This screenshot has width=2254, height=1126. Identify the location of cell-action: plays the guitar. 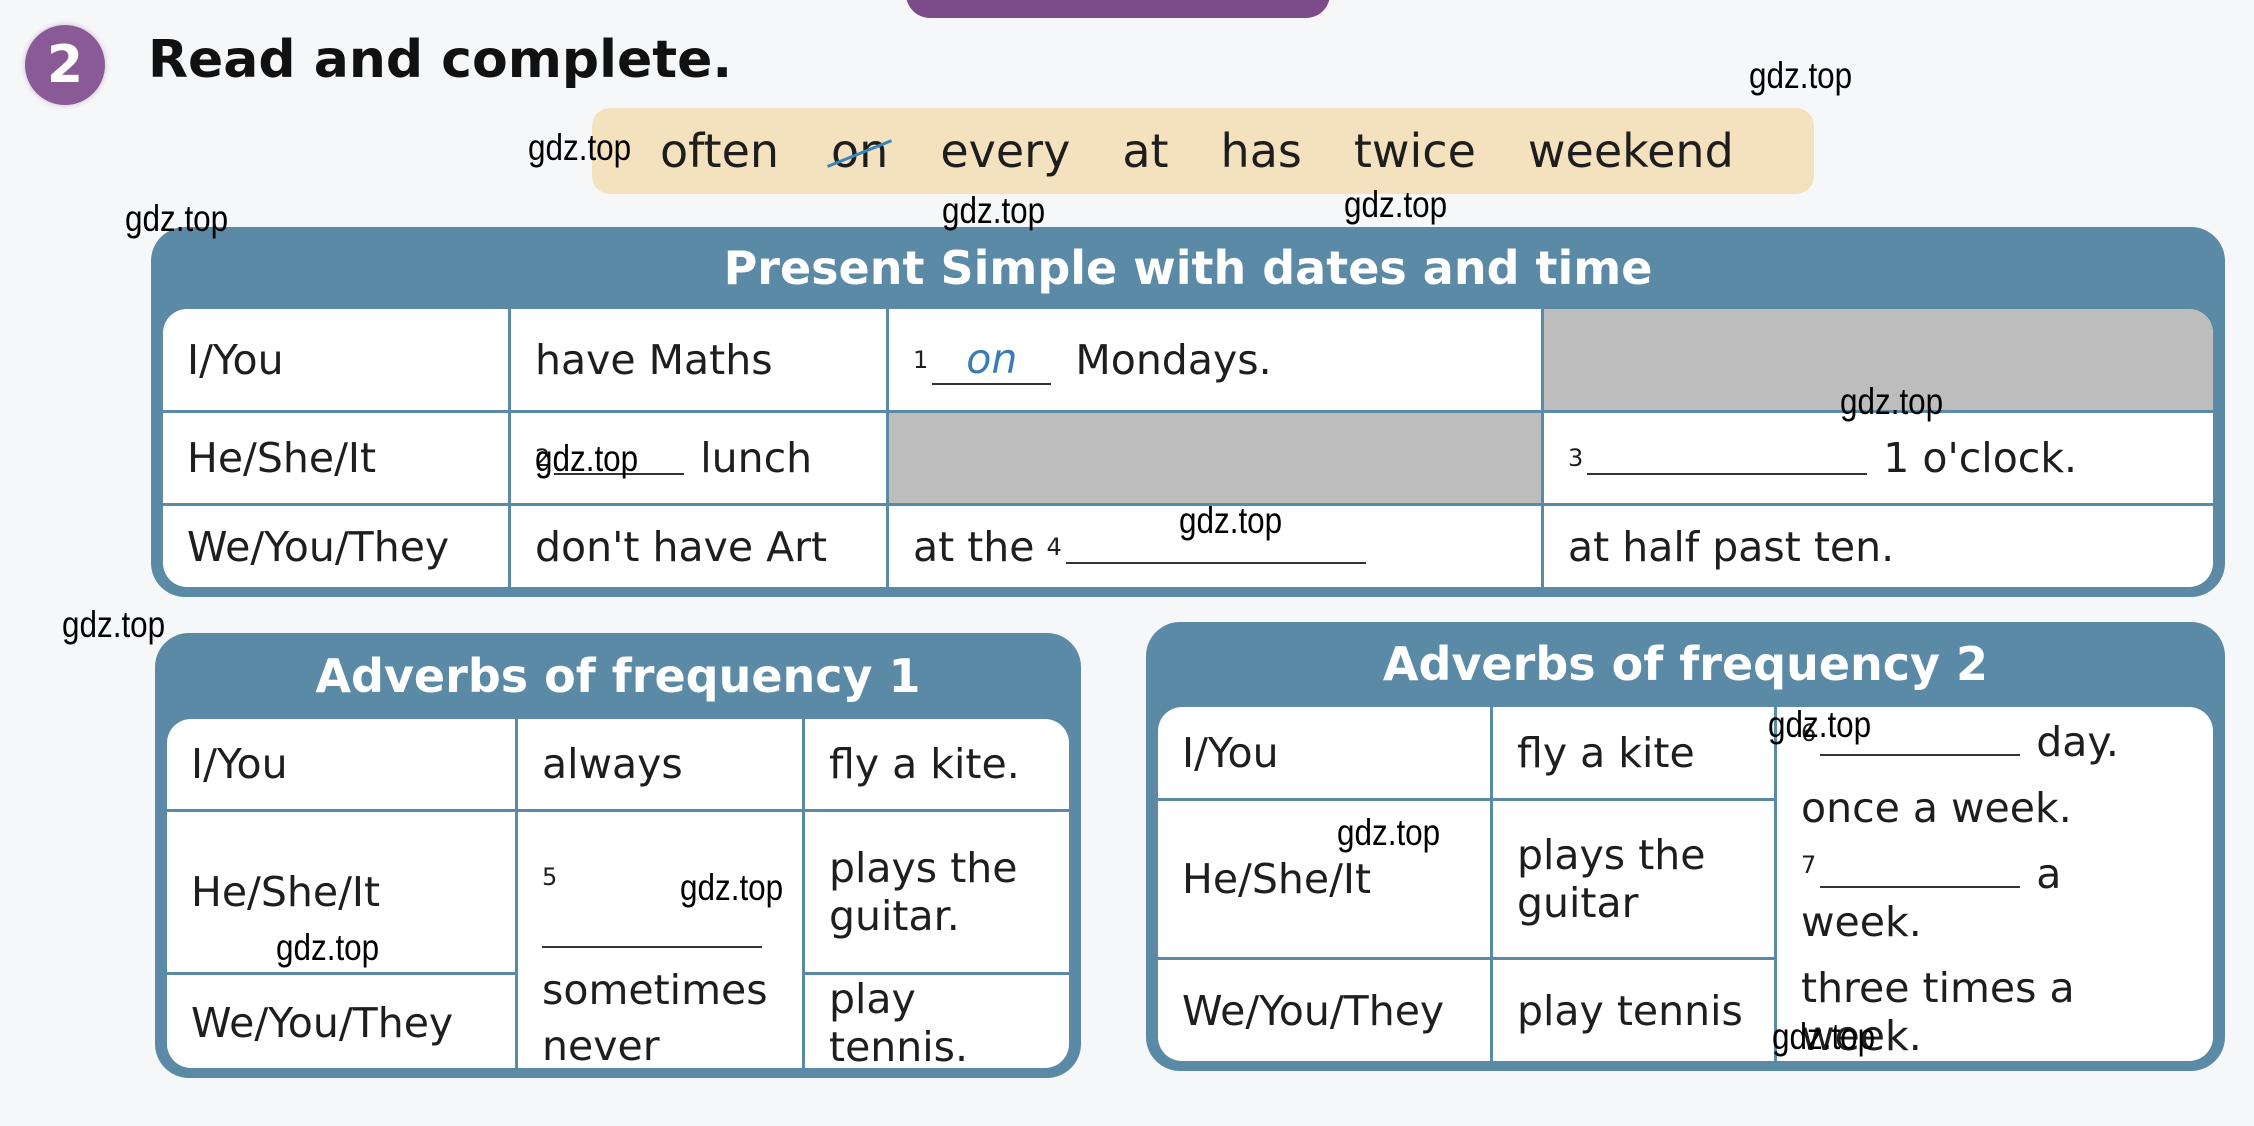
(1635, 880).